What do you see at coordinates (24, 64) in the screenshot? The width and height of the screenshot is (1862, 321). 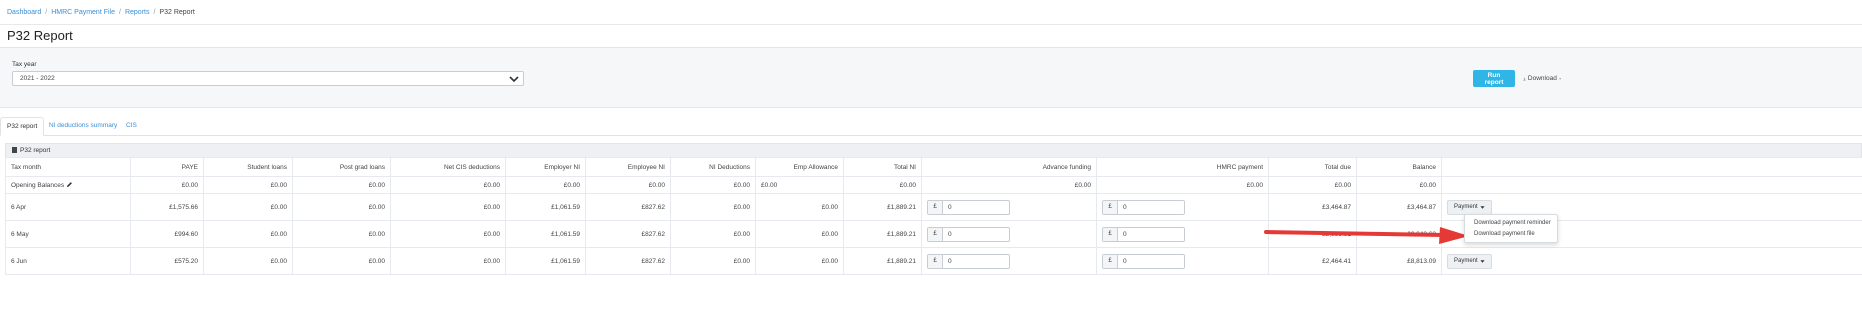 I see `tax-year-label: Tax year` at bounding box center [24, 64].